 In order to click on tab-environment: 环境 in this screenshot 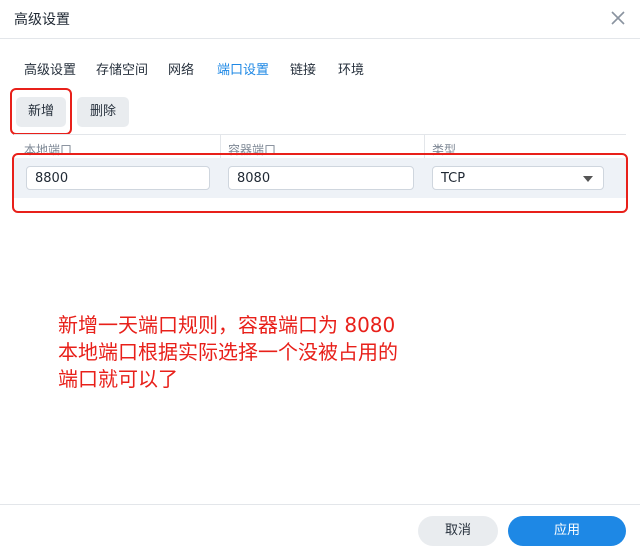, I will do `click(351, 68)`.